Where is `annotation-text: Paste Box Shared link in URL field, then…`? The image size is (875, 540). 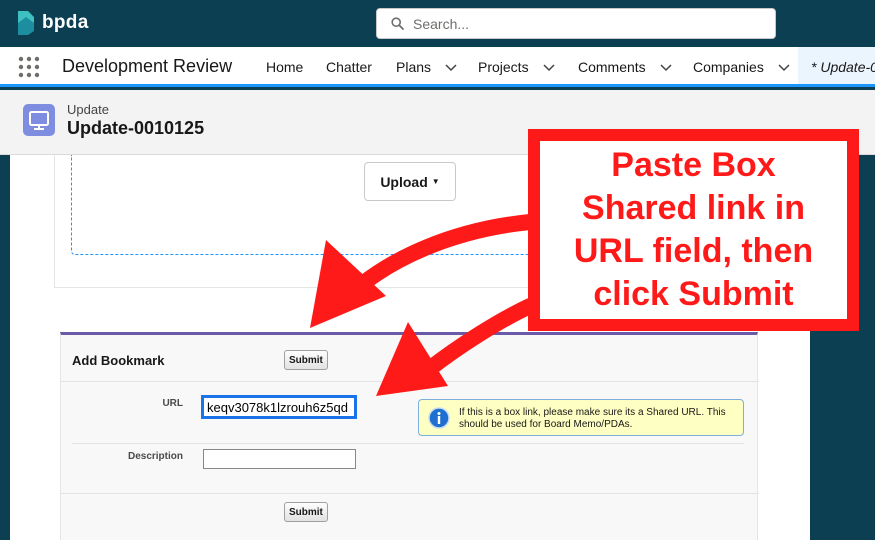
annotation-text: Paste Box Shared link in URL field, then… is located at coordinates (693, 230).